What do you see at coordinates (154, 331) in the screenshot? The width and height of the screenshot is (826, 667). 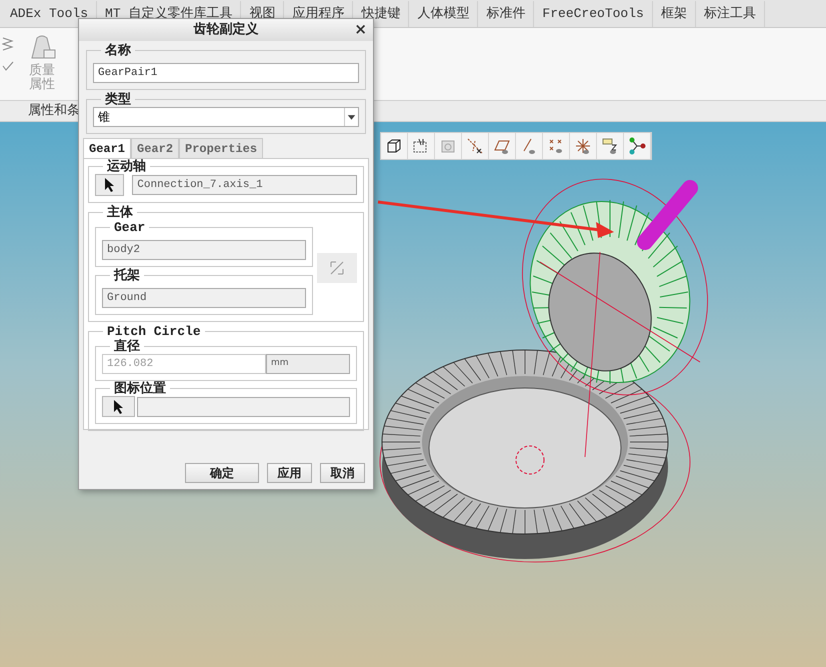 I see `group-label: Pitch Circle` at bounding box center [154, 331].